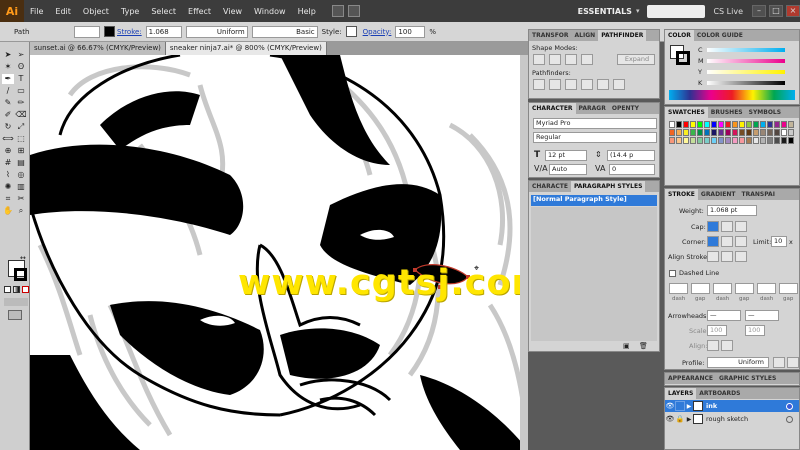 The width and height of the screenshot is (800, 450). I want to click on tab-opentype: OPENTY, so click(625, 108).